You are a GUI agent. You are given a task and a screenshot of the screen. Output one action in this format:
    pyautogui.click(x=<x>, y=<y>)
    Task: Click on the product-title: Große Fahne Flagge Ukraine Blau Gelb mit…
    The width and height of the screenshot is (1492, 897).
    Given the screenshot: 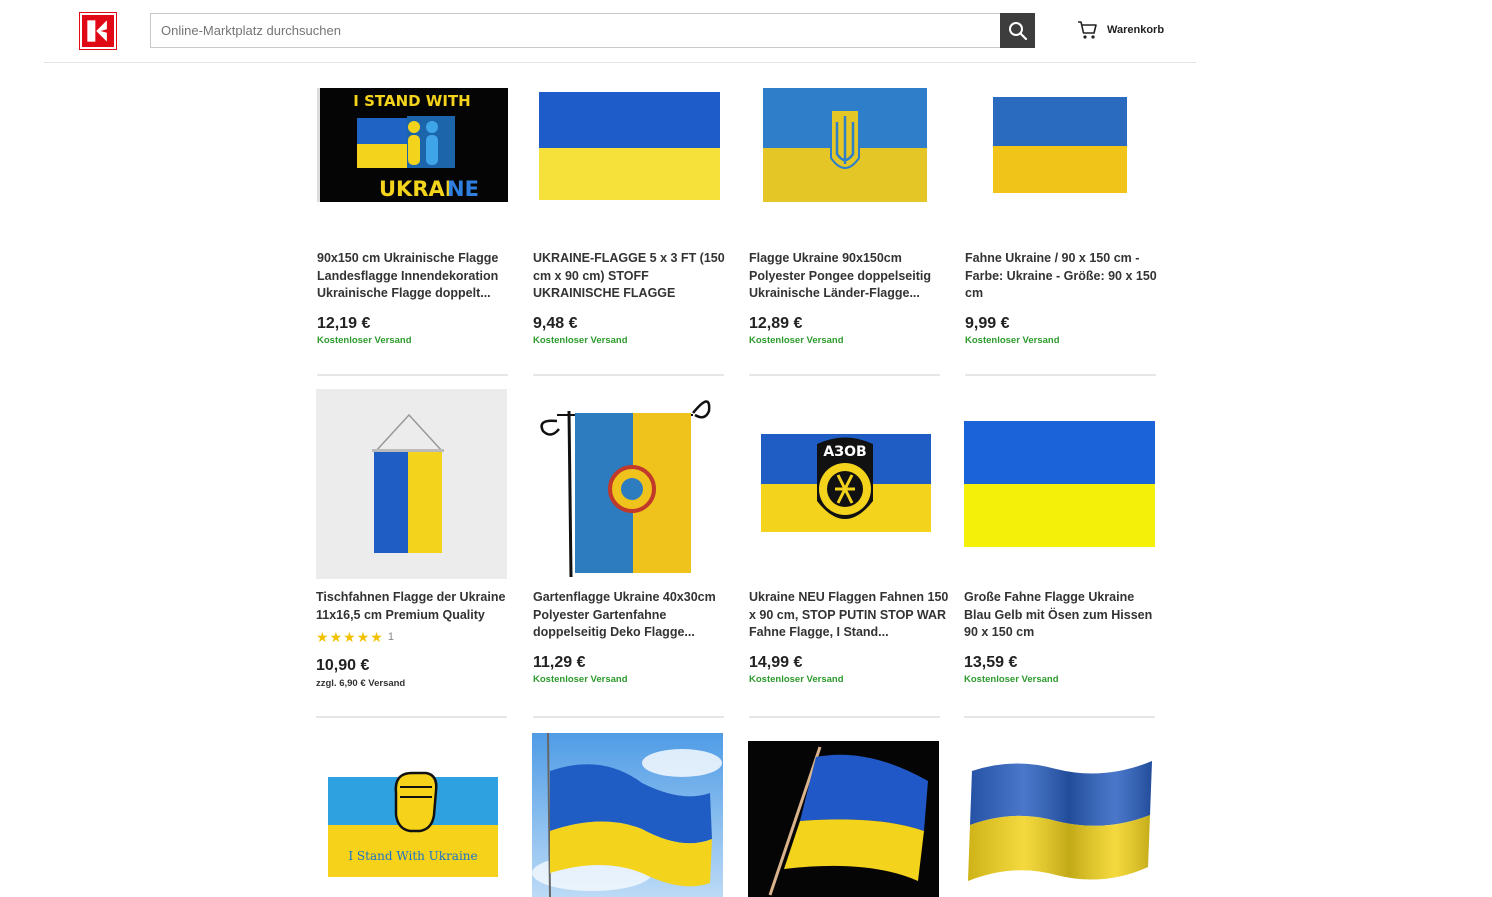 What is the action you would take?
    pyautogui.click(x=1064, y=615)
    